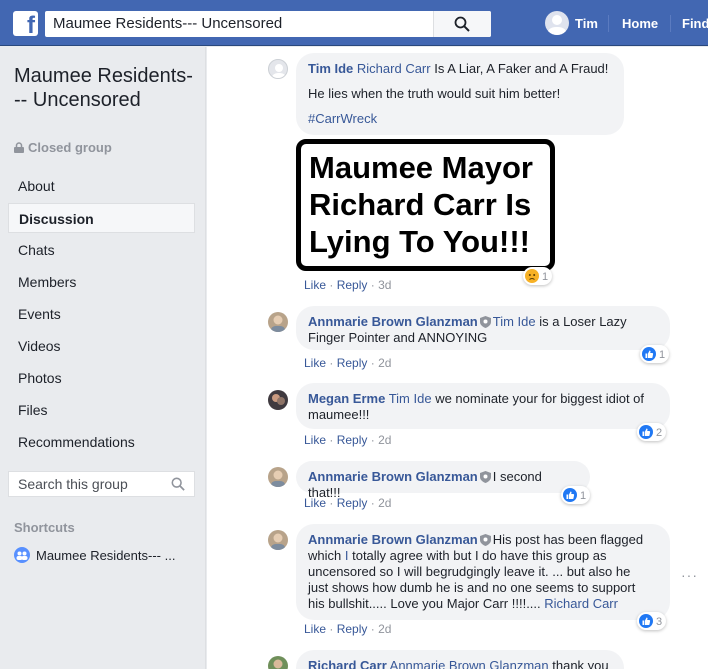 The height and width of the screenshot is (669, 708). What do you see at coordinates (101, 282) in the screenshot?
I see `sidebar-item-members: Members` at bounding box center [101, 282].